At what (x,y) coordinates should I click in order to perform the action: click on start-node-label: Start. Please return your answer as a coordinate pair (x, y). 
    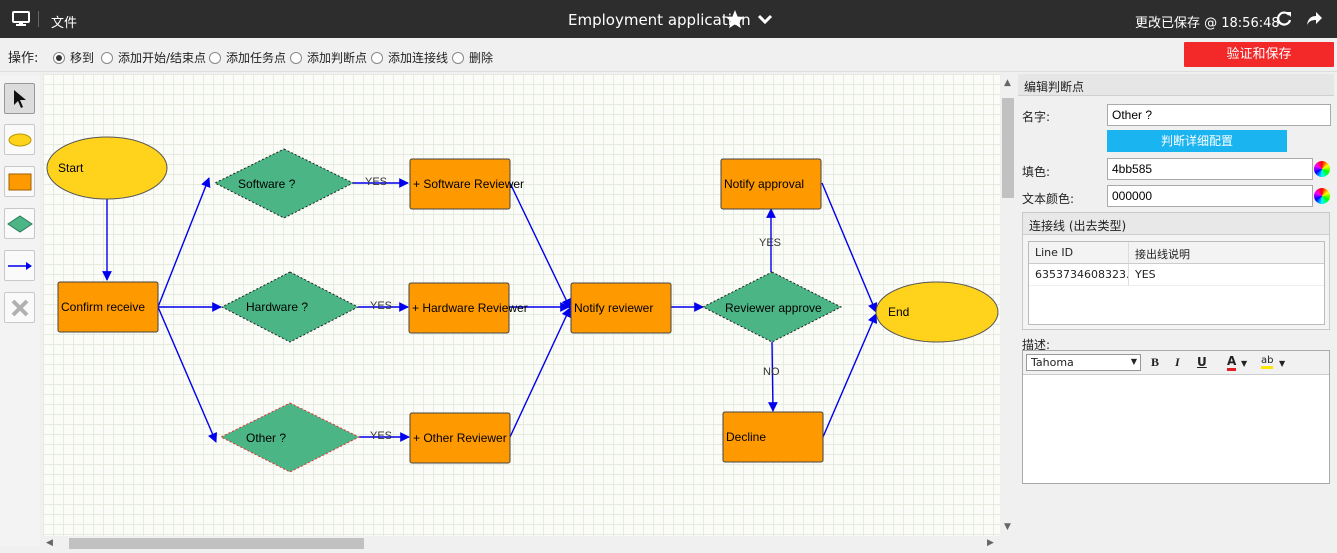
    Looking at the image, I should click on (71, 168).